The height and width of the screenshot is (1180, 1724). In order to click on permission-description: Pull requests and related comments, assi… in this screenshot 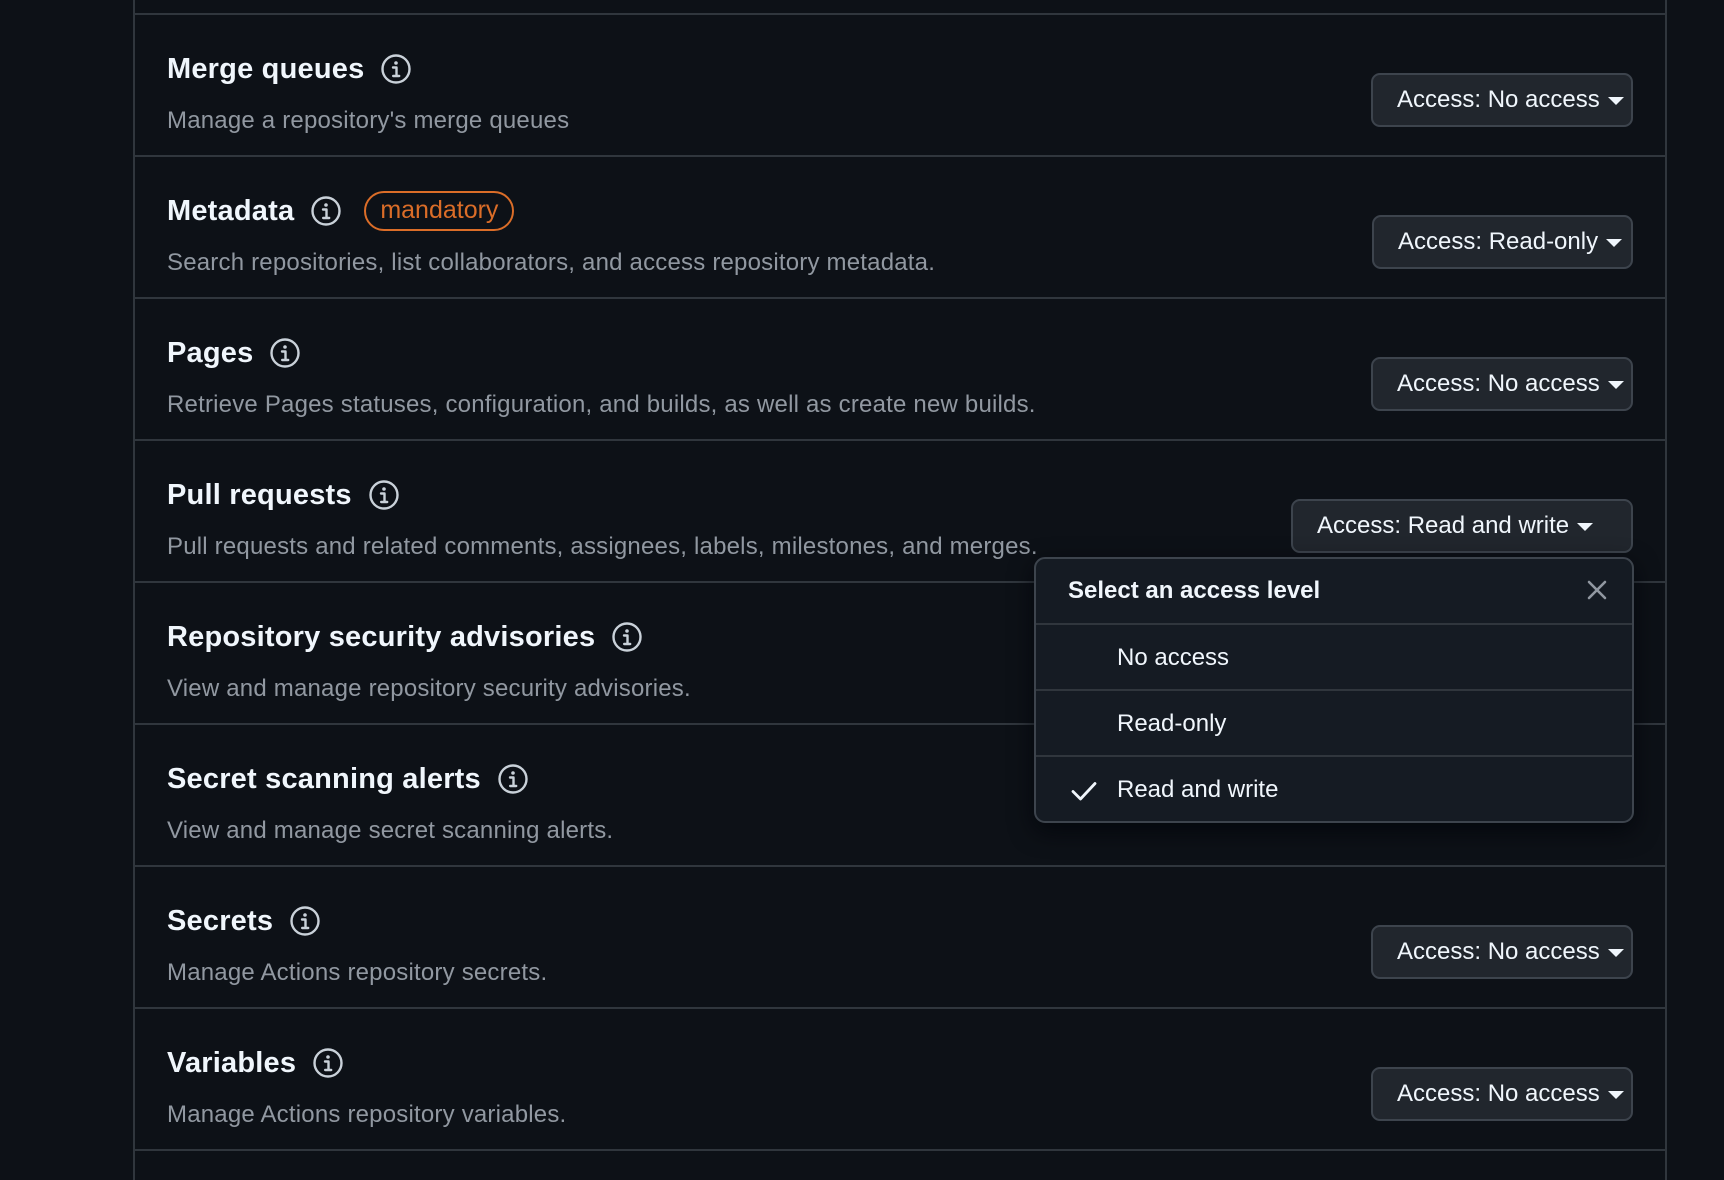, I will do `click(602, 546)`.